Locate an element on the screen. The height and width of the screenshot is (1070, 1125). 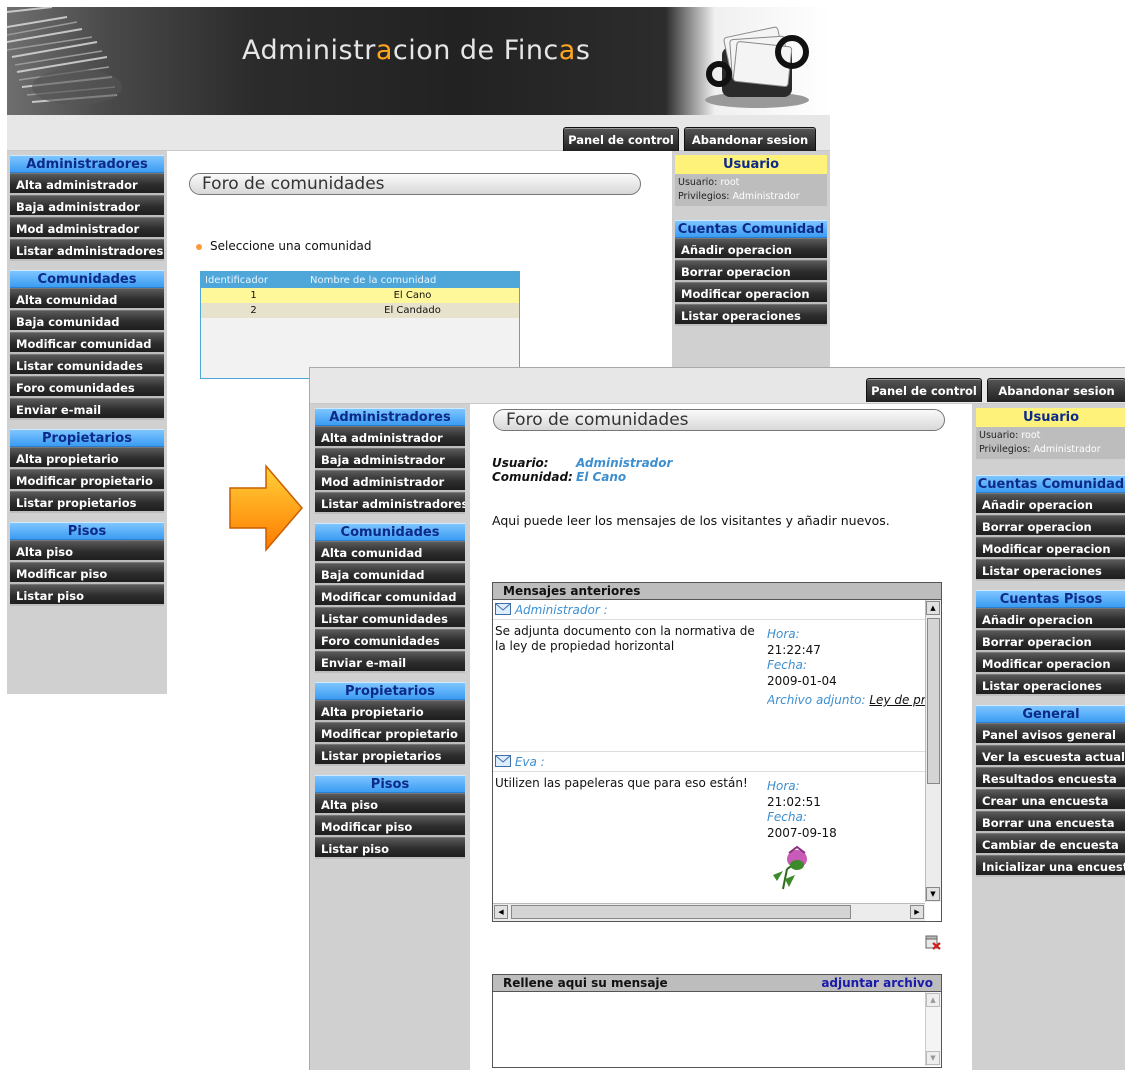
select-community-text: Seleccione una comunidad is located at coordinates (291, 246).